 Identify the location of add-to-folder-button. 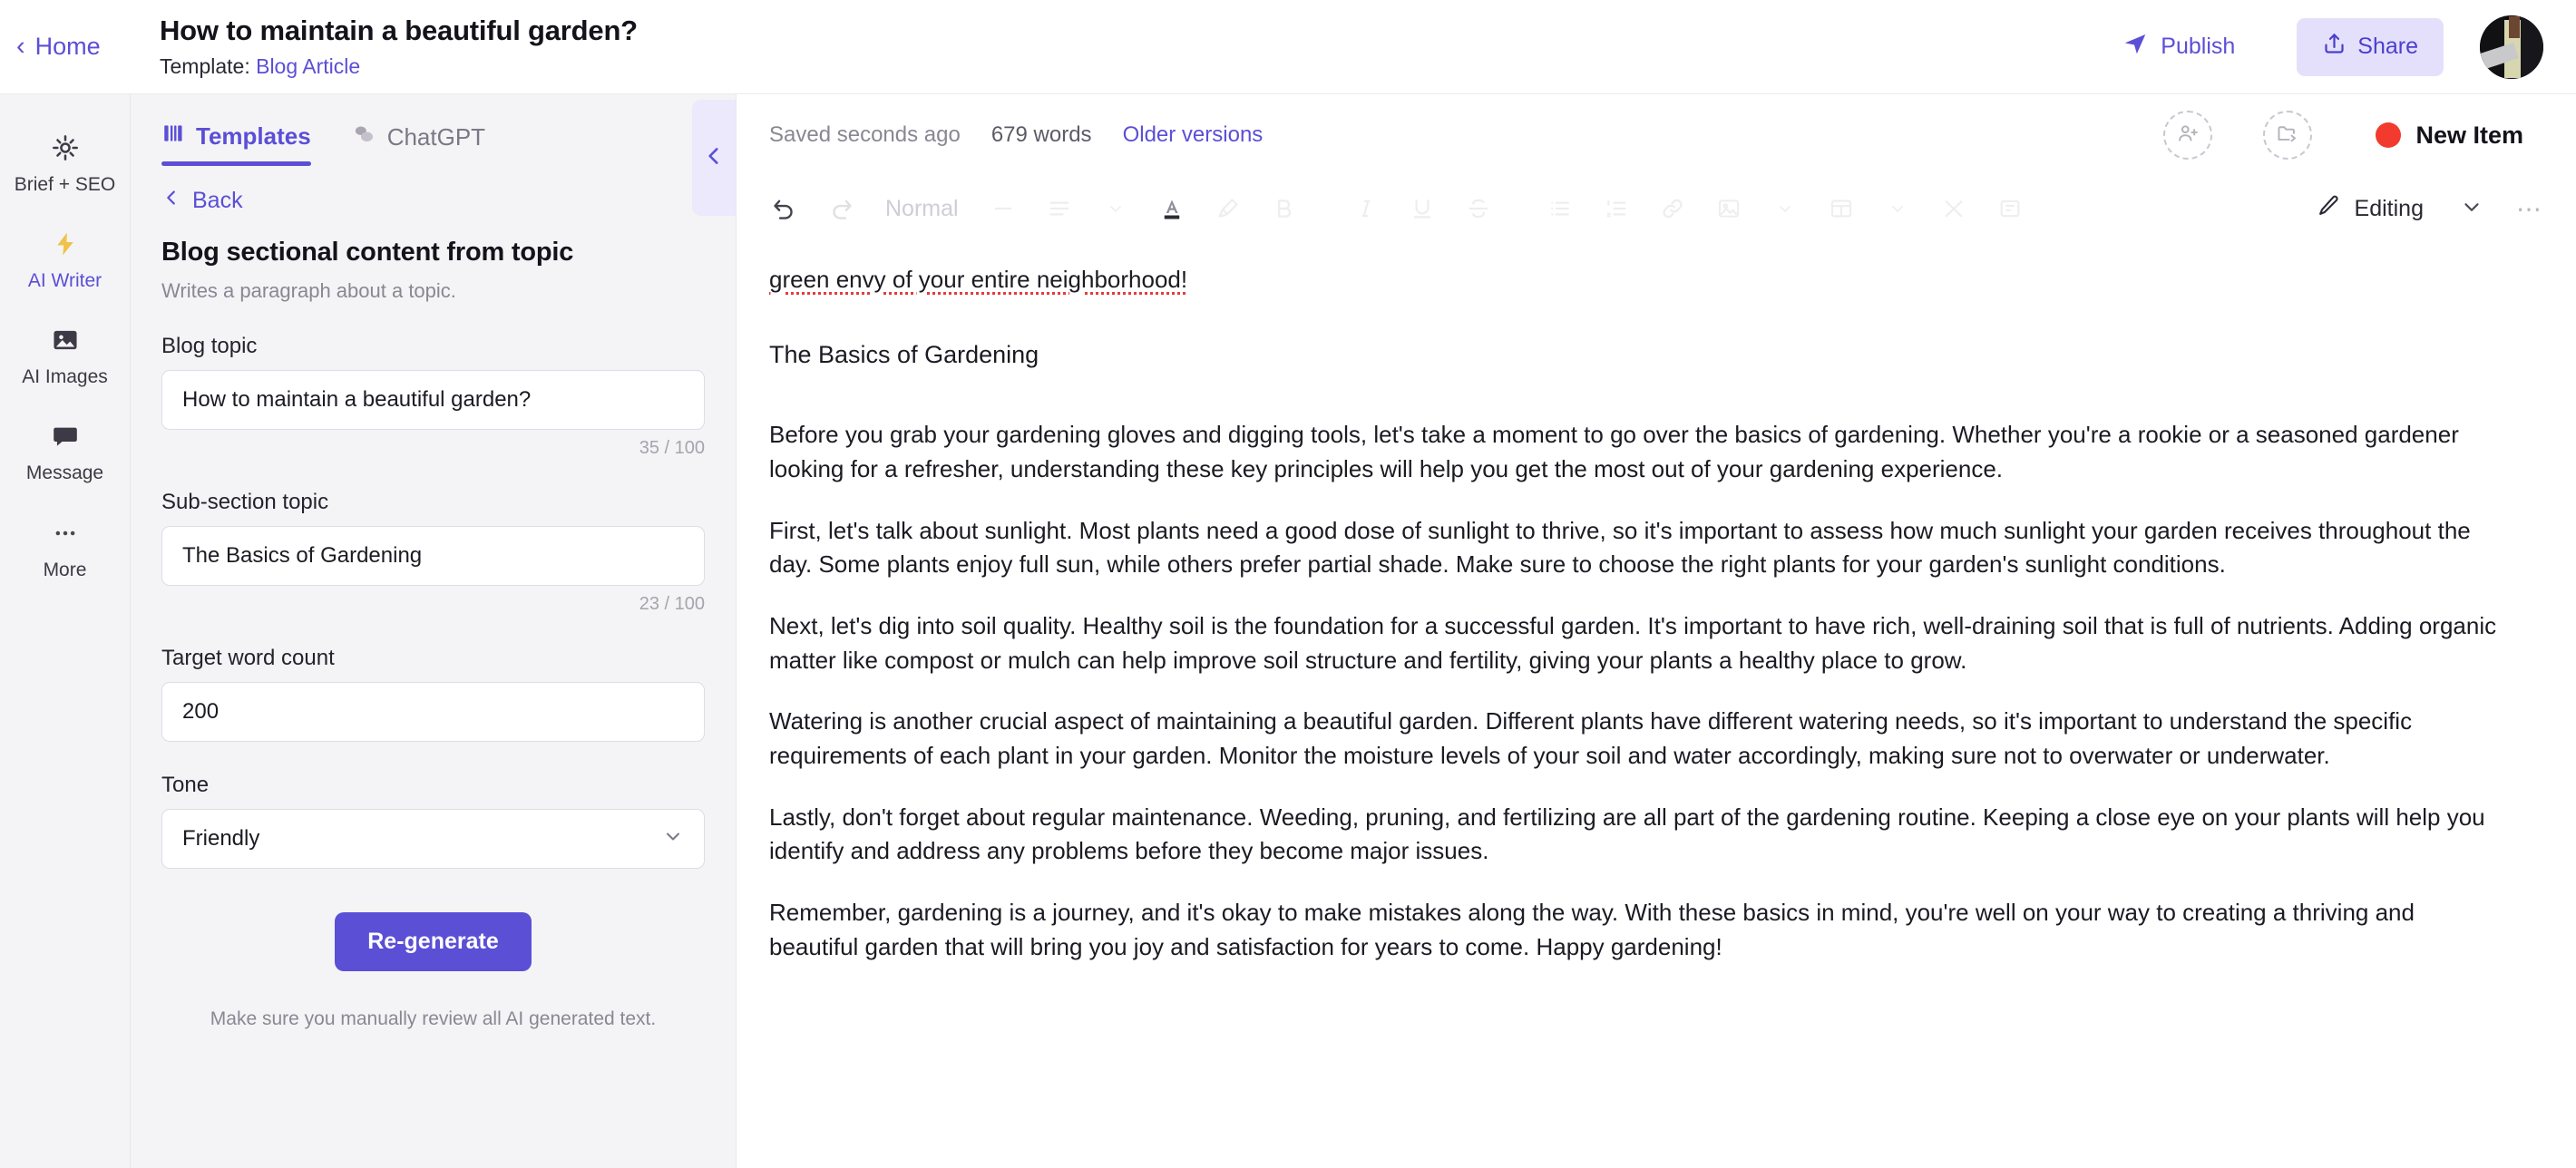
(2288, 136).